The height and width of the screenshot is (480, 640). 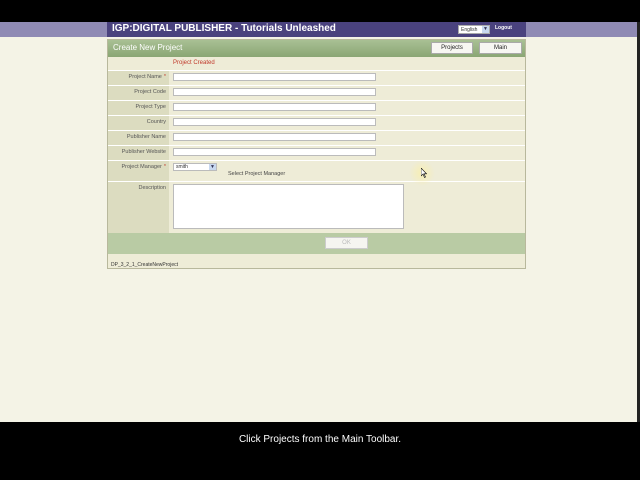 I want to click on publisher-website-input, so click(x=274, y=152).